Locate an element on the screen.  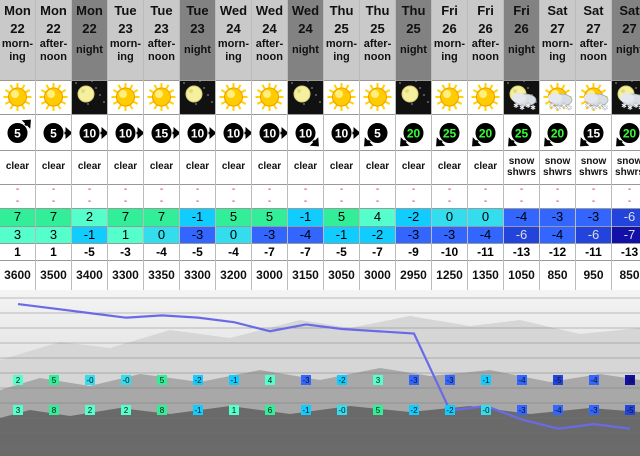
period-header: Mon 22 morn-ing is located at coordinates (17, 40).